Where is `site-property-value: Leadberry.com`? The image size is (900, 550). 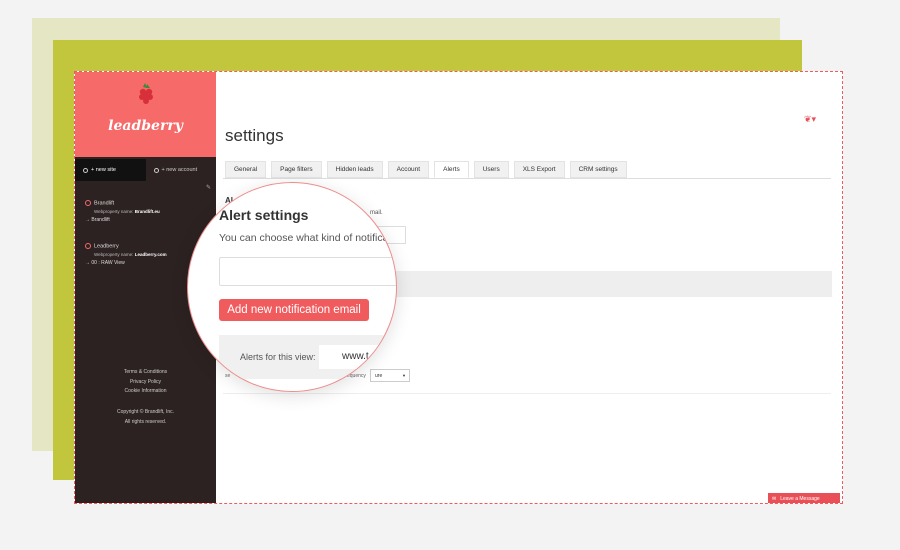
site-property-value: Leadberry.com is located at coordinates (150, 255).